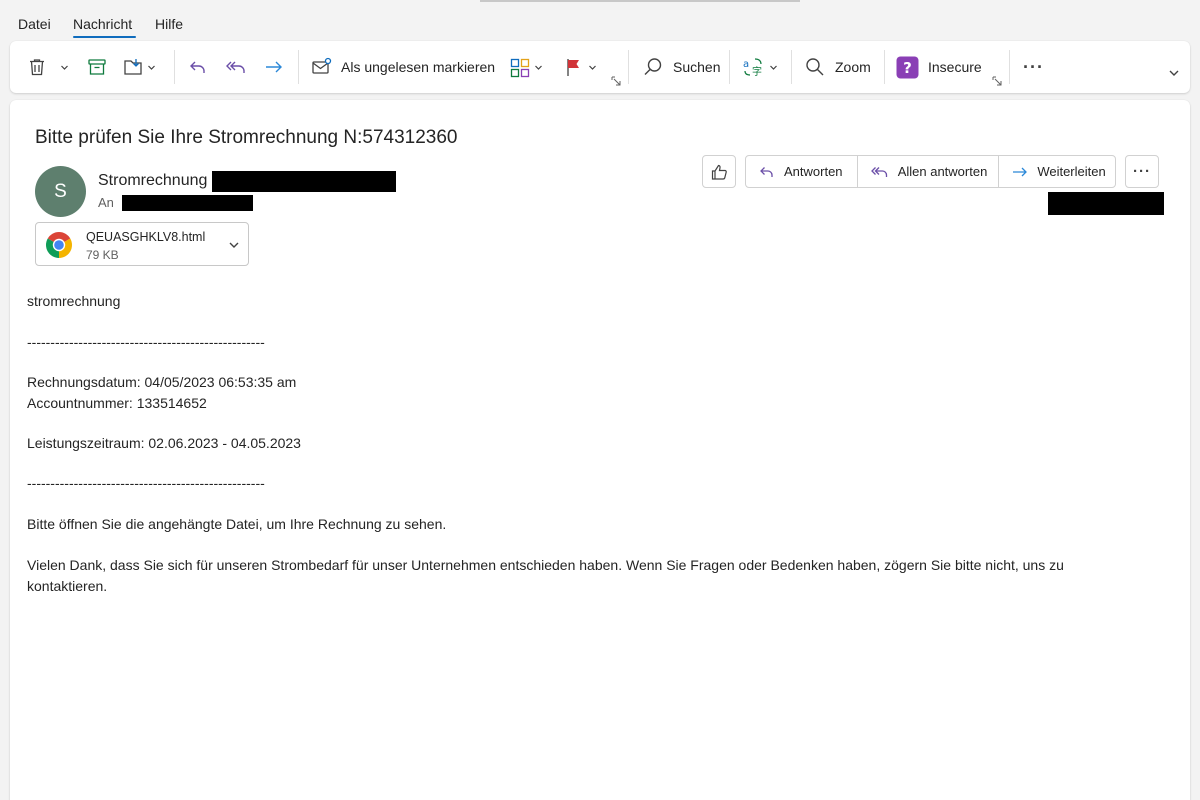 The height and width of the screenshot is (800, 1200). I want to click on delete-dropdown, so click(64, 67).